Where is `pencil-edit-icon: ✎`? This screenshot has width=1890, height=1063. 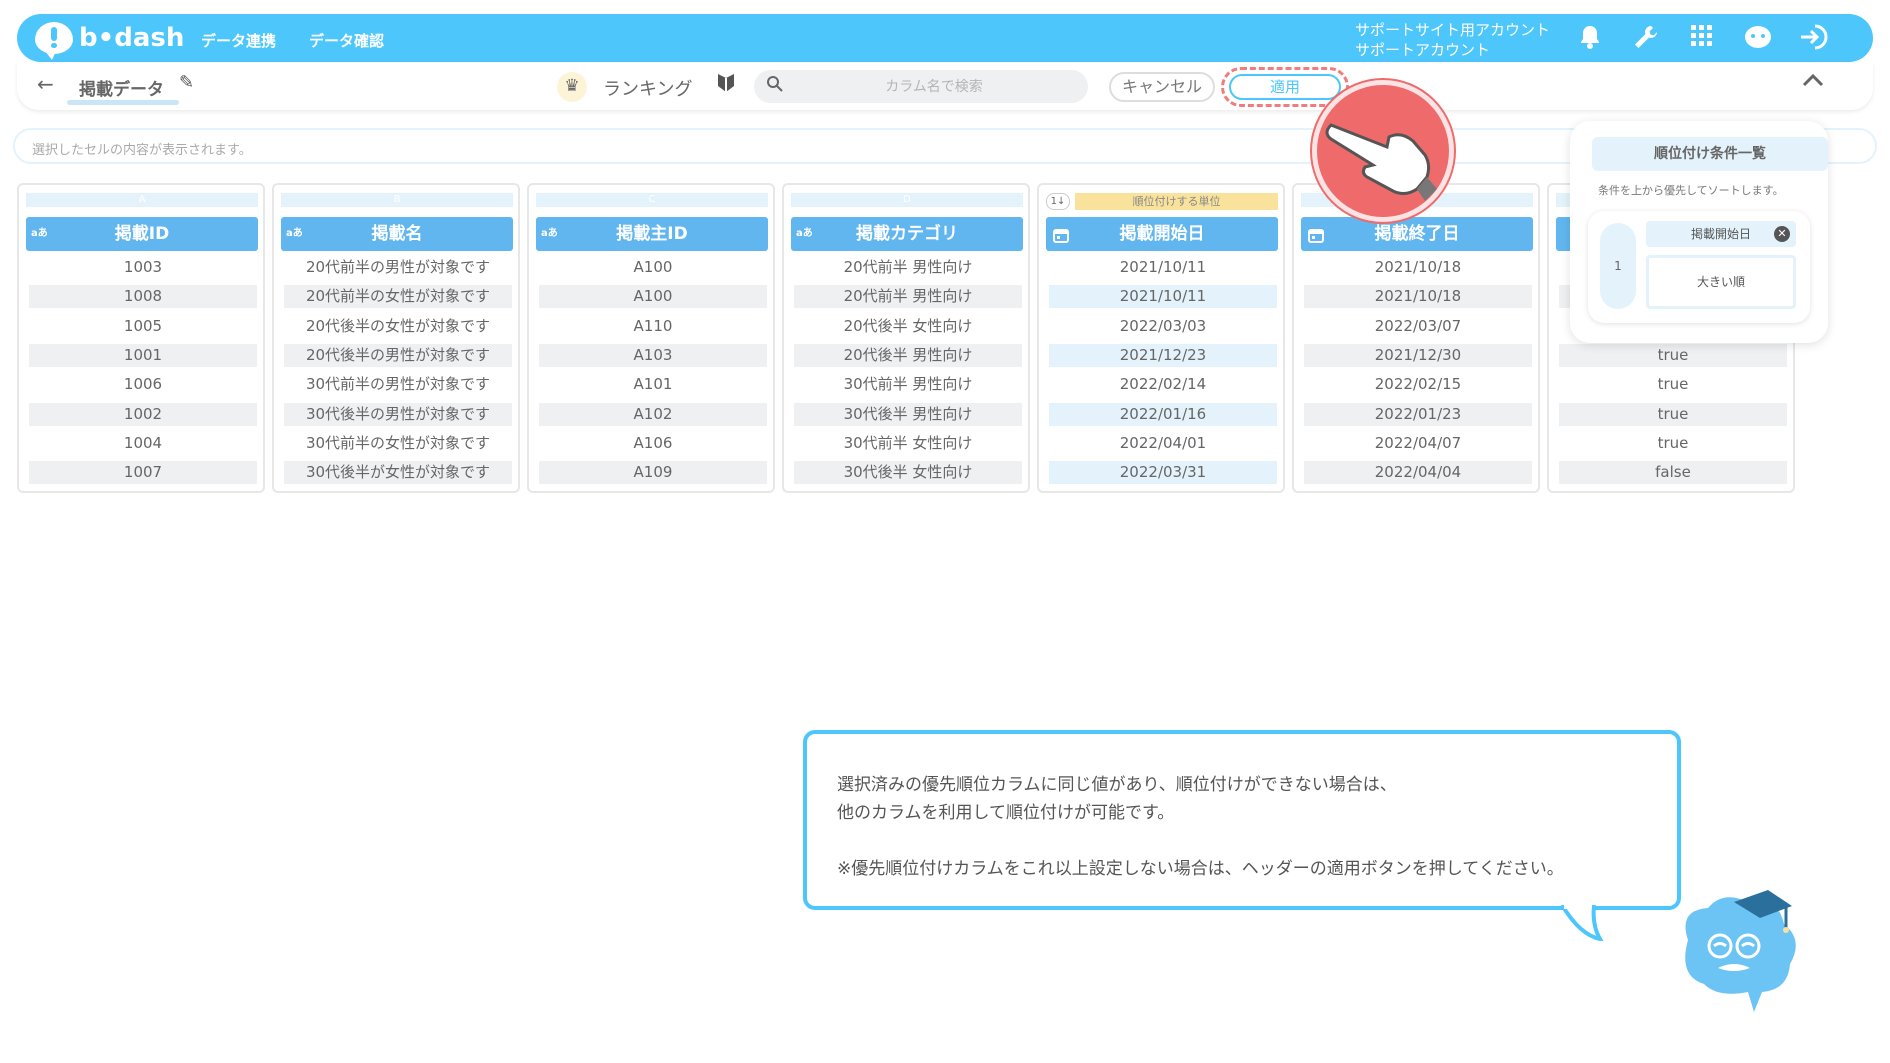
pencil-edit-icon: ✎ is located at coordinates (186, 82).